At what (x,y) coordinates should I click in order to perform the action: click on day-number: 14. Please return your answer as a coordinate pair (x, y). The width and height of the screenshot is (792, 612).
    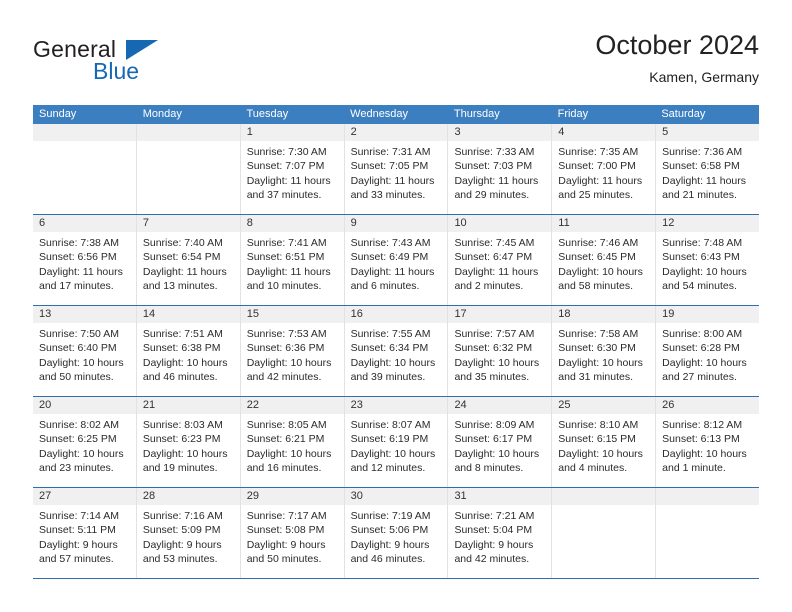
    Looking at the image, I should click on (188, 314).